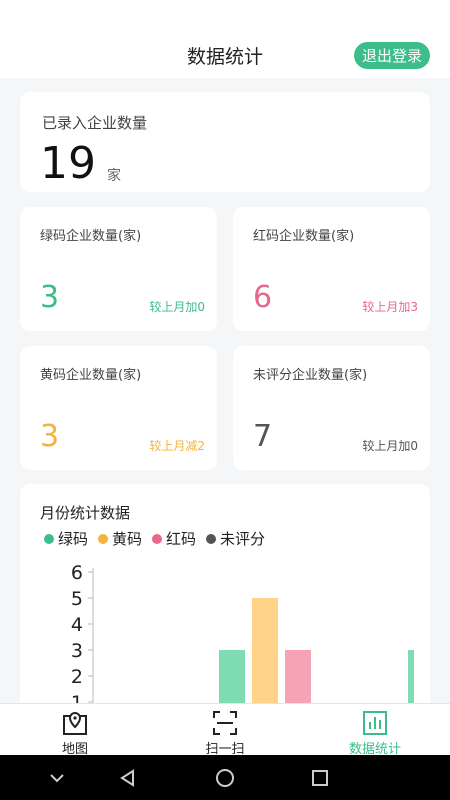 The width and height of the screenshot is (450, 800). What do you see at coordinates (77, 651) in the screenshot?
I see `y-tick-label: 3` at bounding box center [77, 651].